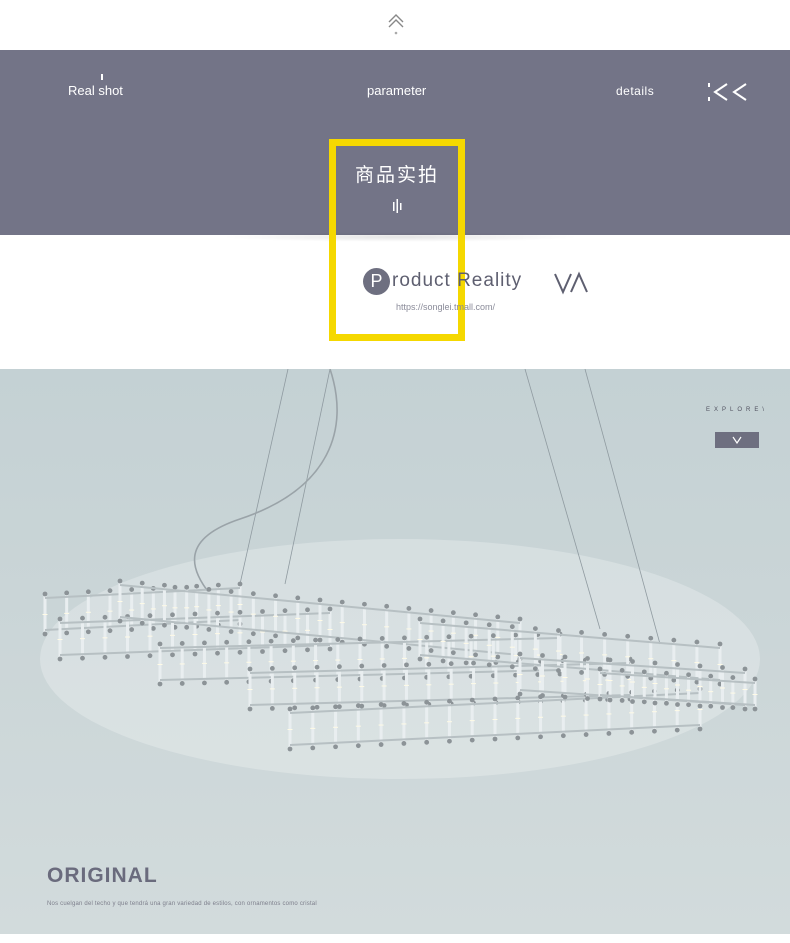 The height and width of the screenshot is (943, 790). What do you see at coordinates (737, 410) in the screenshot?
I see `explore-label: EXPLORE\` at bounding box center [737, 410].